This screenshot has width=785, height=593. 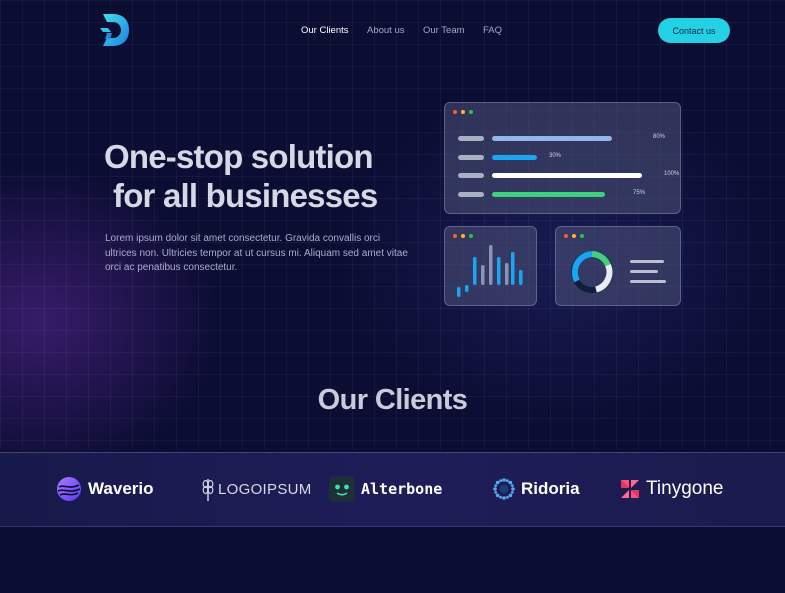 I want to click on contact-us-button: Contact us, so click(x=694, y=30).